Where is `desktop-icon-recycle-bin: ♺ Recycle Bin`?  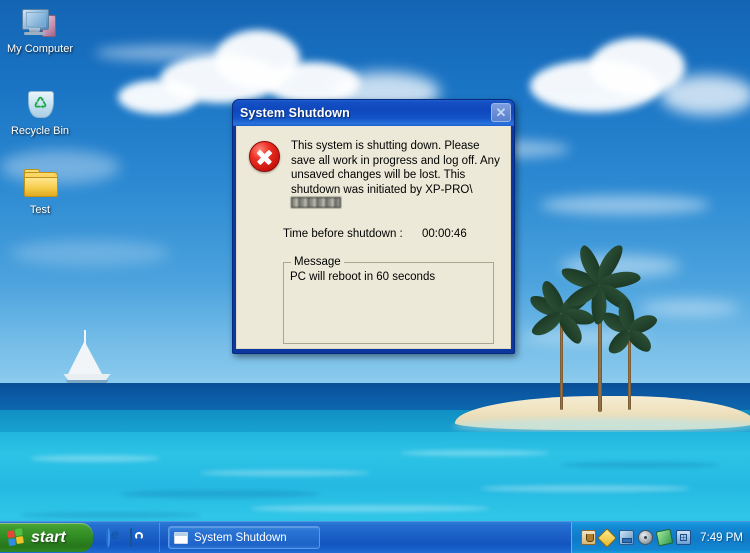
desktop-icon-recycle-bin: ♺ Recycle Bin is located at coordinates (40, 113).